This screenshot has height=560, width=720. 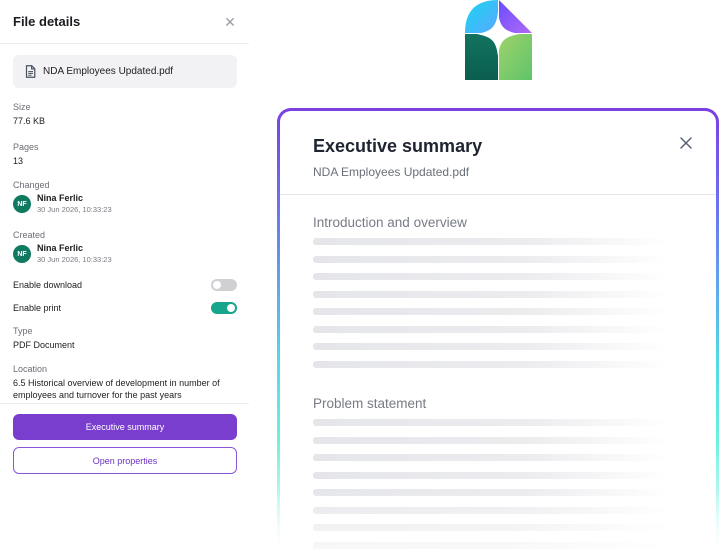 What do you see at coordinates (125, 114) in the screenshot?
I see `size-field: Size 77.6 KB` at bounding box center [125, 114].